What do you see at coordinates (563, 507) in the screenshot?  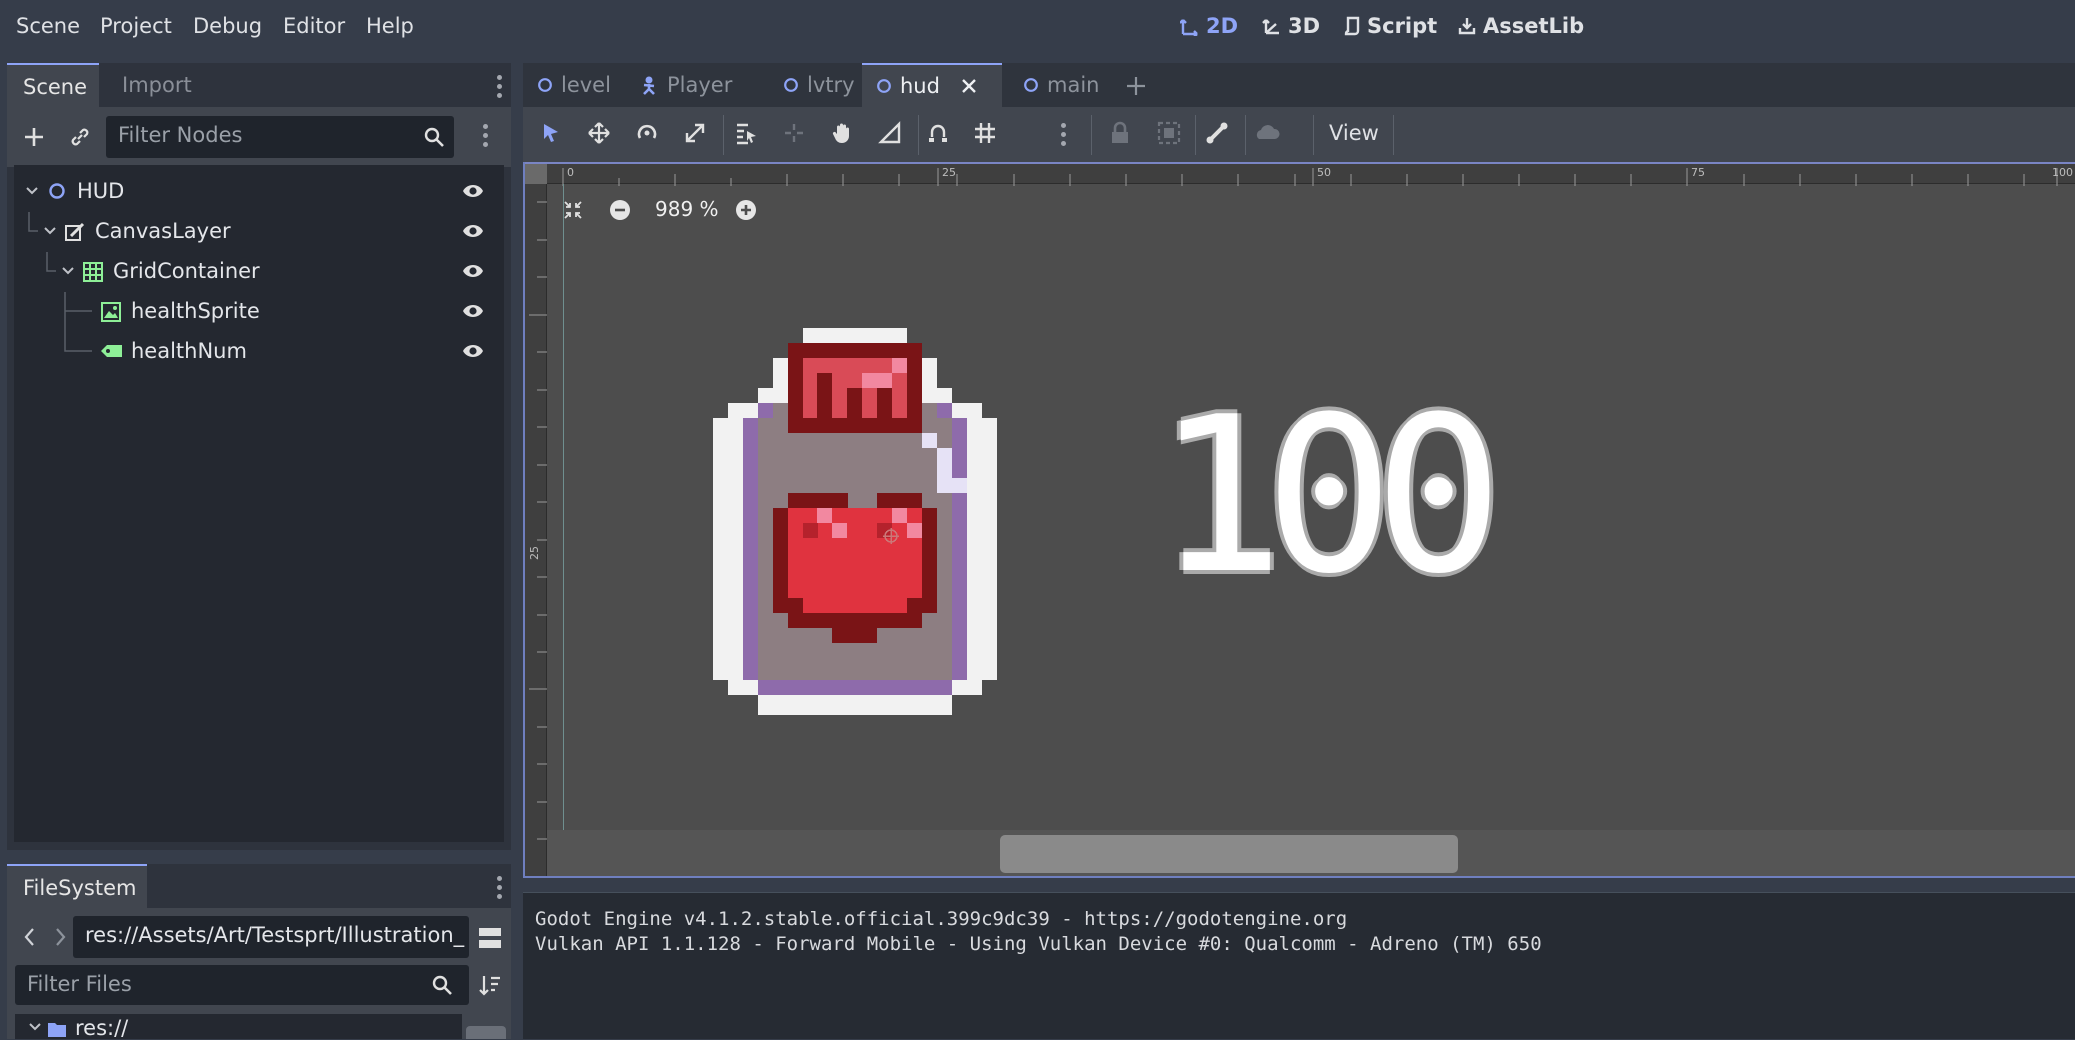 I see `canvas-origin-line` at bounding box center [563, 507].